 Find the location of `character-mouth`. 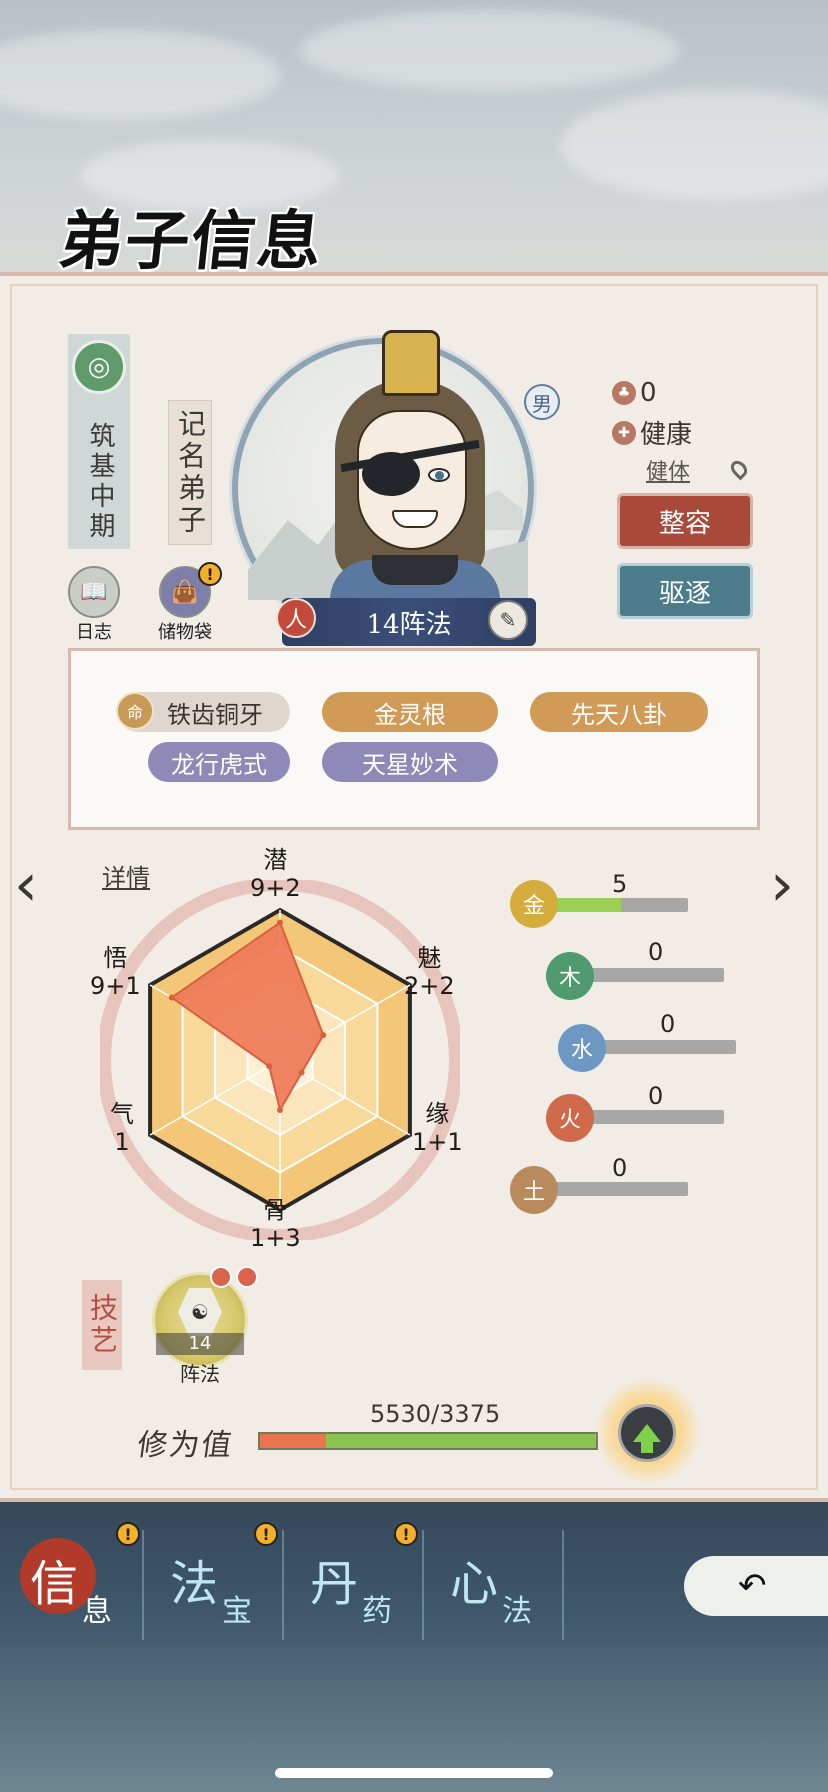

character-mouth is located at coordinates (415, 519).